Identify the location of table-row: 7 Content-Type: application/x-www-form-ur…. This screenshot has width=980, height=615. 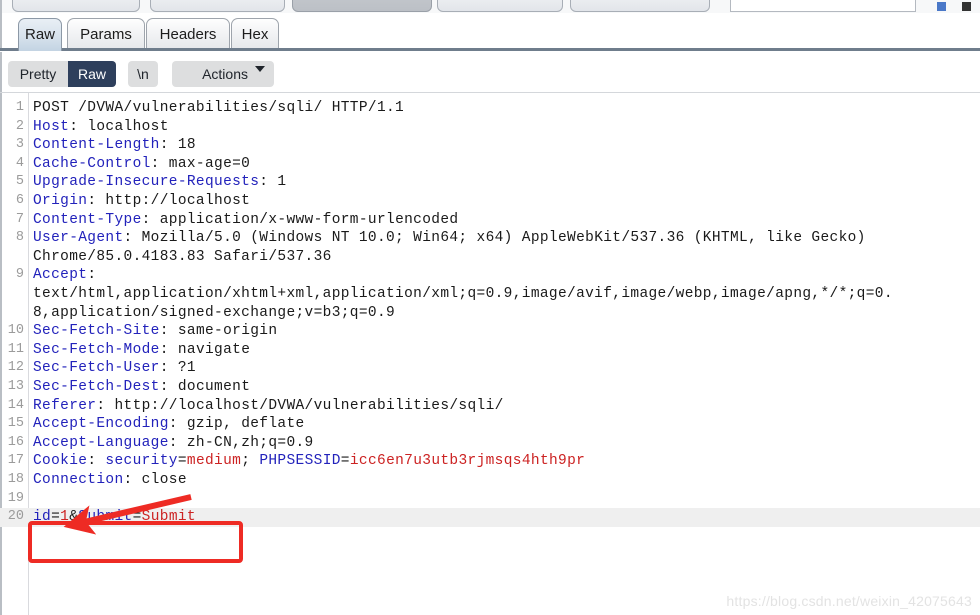
(490, 220).